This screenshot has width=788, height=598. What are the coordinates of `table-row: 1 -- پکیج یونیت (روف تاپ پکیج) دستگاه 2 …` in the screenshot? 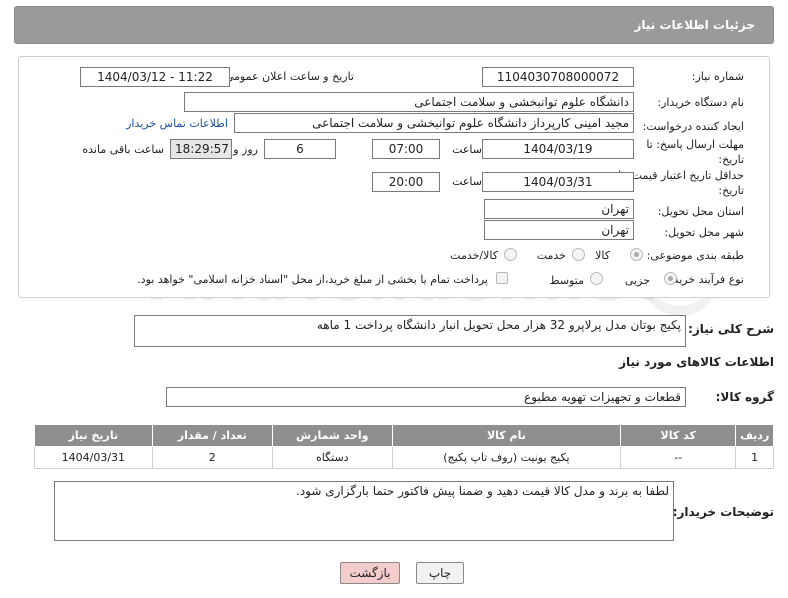 It's located at (404, 457).